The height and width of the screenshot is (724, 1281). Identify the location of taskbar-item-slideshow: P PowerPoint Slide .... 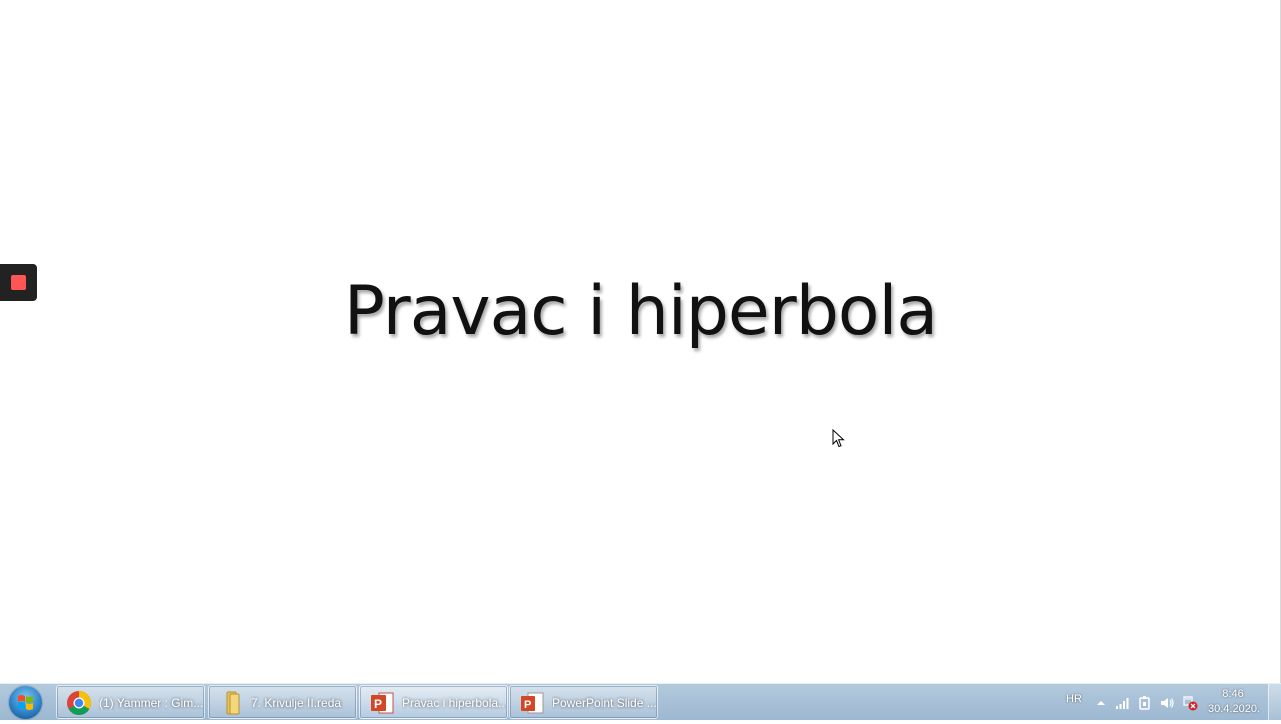
(583, 702).